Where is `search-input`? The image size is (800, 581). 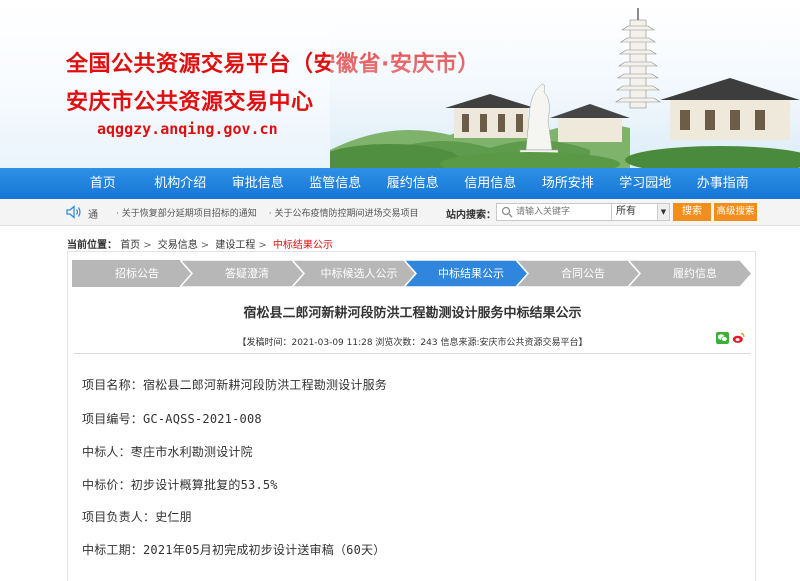 search-input is located at coordinates (563, 212).